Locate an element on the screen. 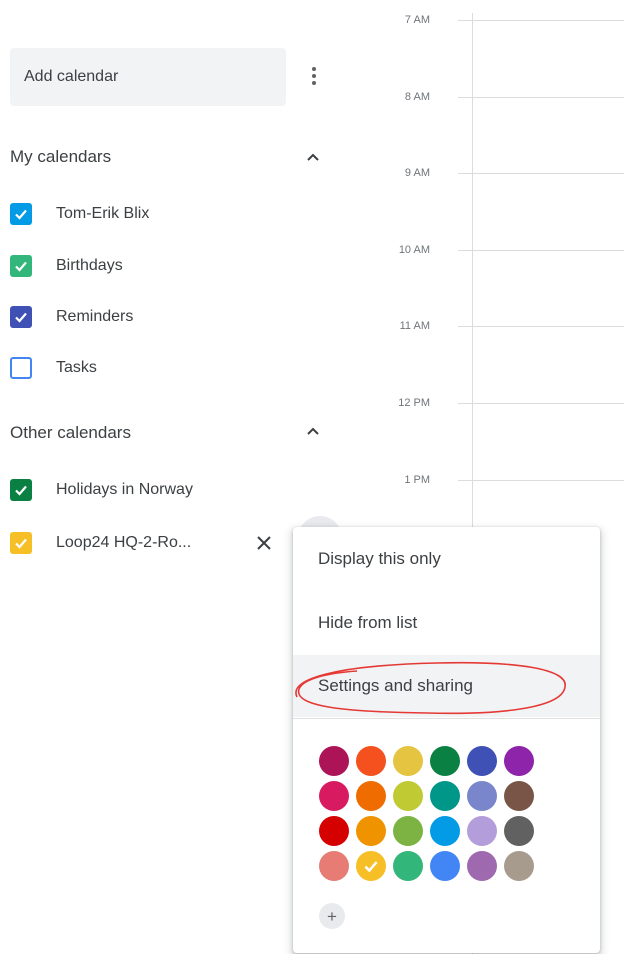 This screenshot has width=624, height=954. my-calendars-title: My calendars is located at coordinates (61, 156).